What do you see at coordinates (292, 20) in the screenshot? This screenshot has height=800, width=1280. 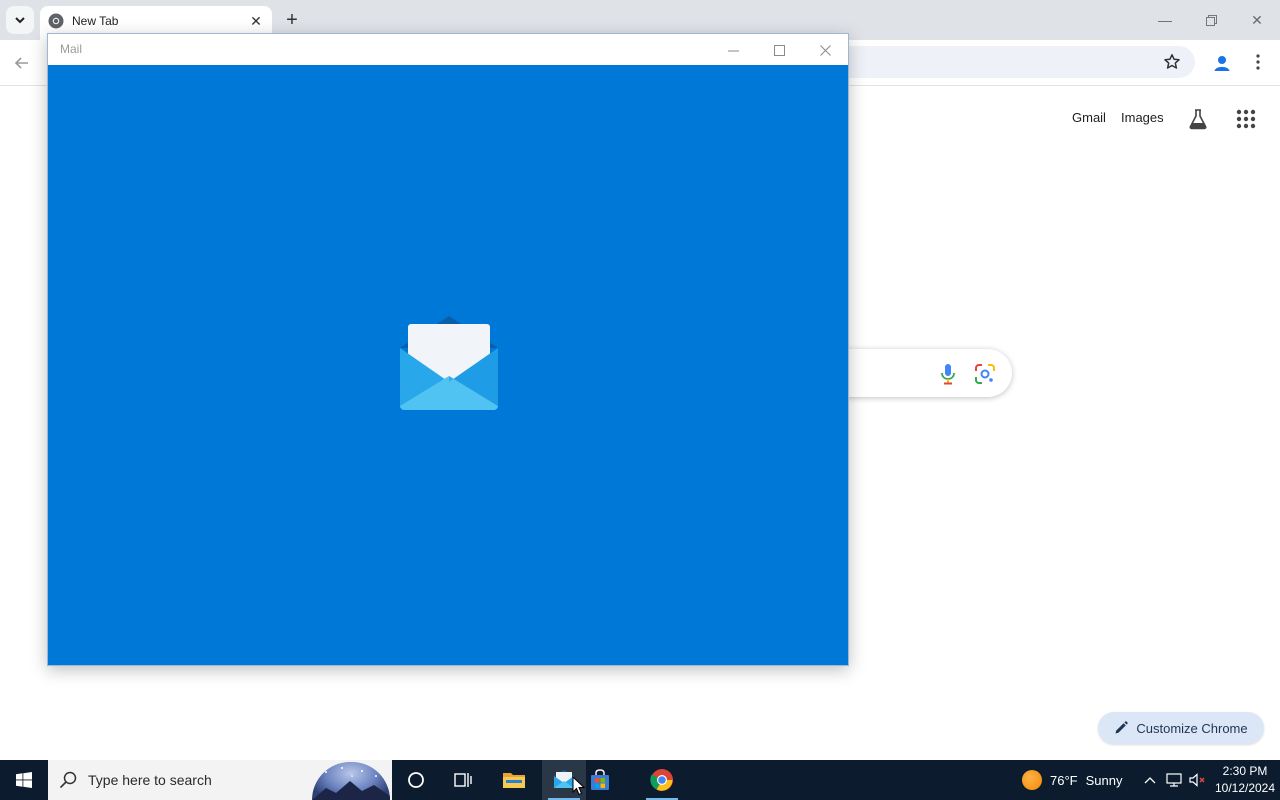 I see `new-tab-button: +` at bounding box center [292, 20].